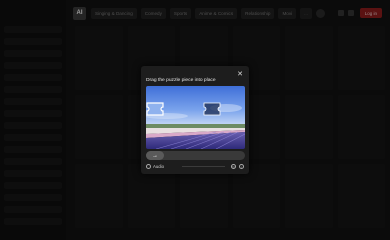 The image size is (390, 240). I want to click on captcha-footer: Audio ↻ i, so click(195, 166).